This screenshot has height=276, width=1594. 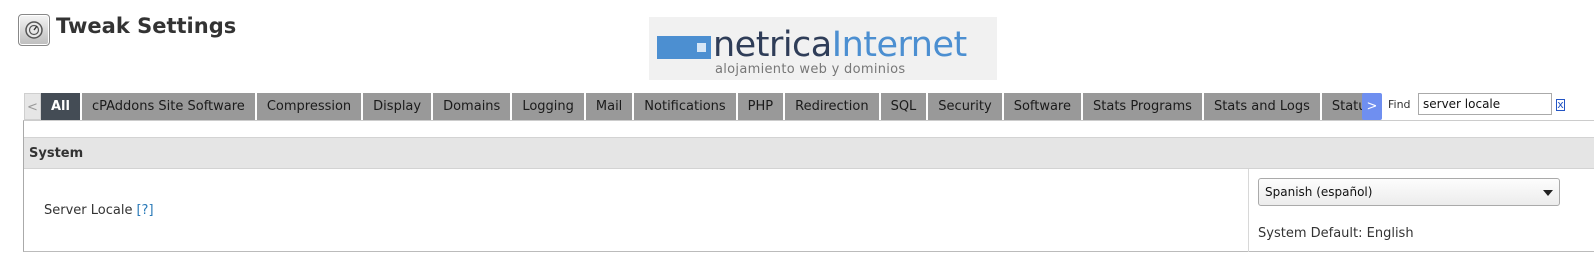 I want to click on setting-label: Server Locale [?], so click(x=99, y=210).